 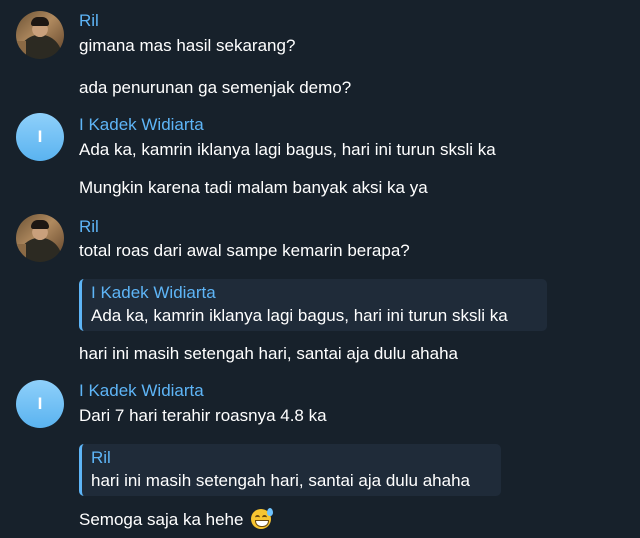 I want to click on message-text-with-emoji: Semoga saja ka hehe, so click(x=176, y=519).